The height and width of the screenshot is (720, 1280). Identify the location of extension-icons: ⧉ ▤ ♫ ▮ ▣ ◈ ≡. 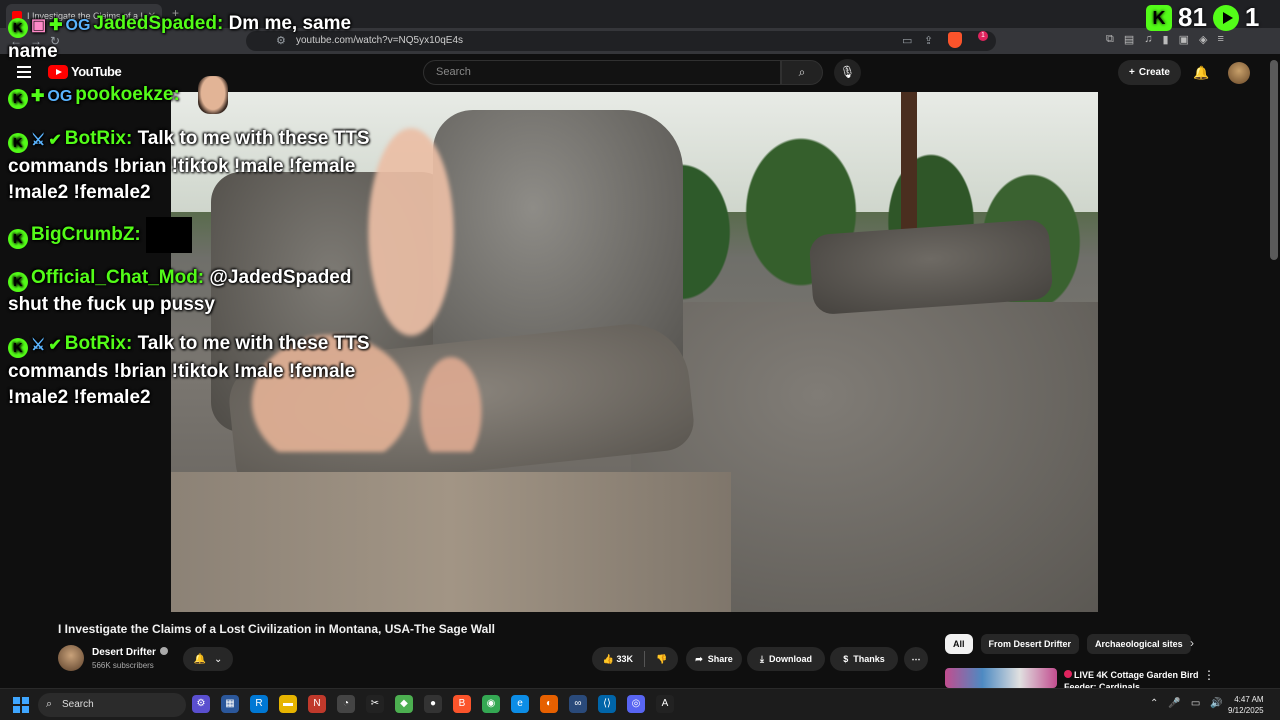
(1165, 39).